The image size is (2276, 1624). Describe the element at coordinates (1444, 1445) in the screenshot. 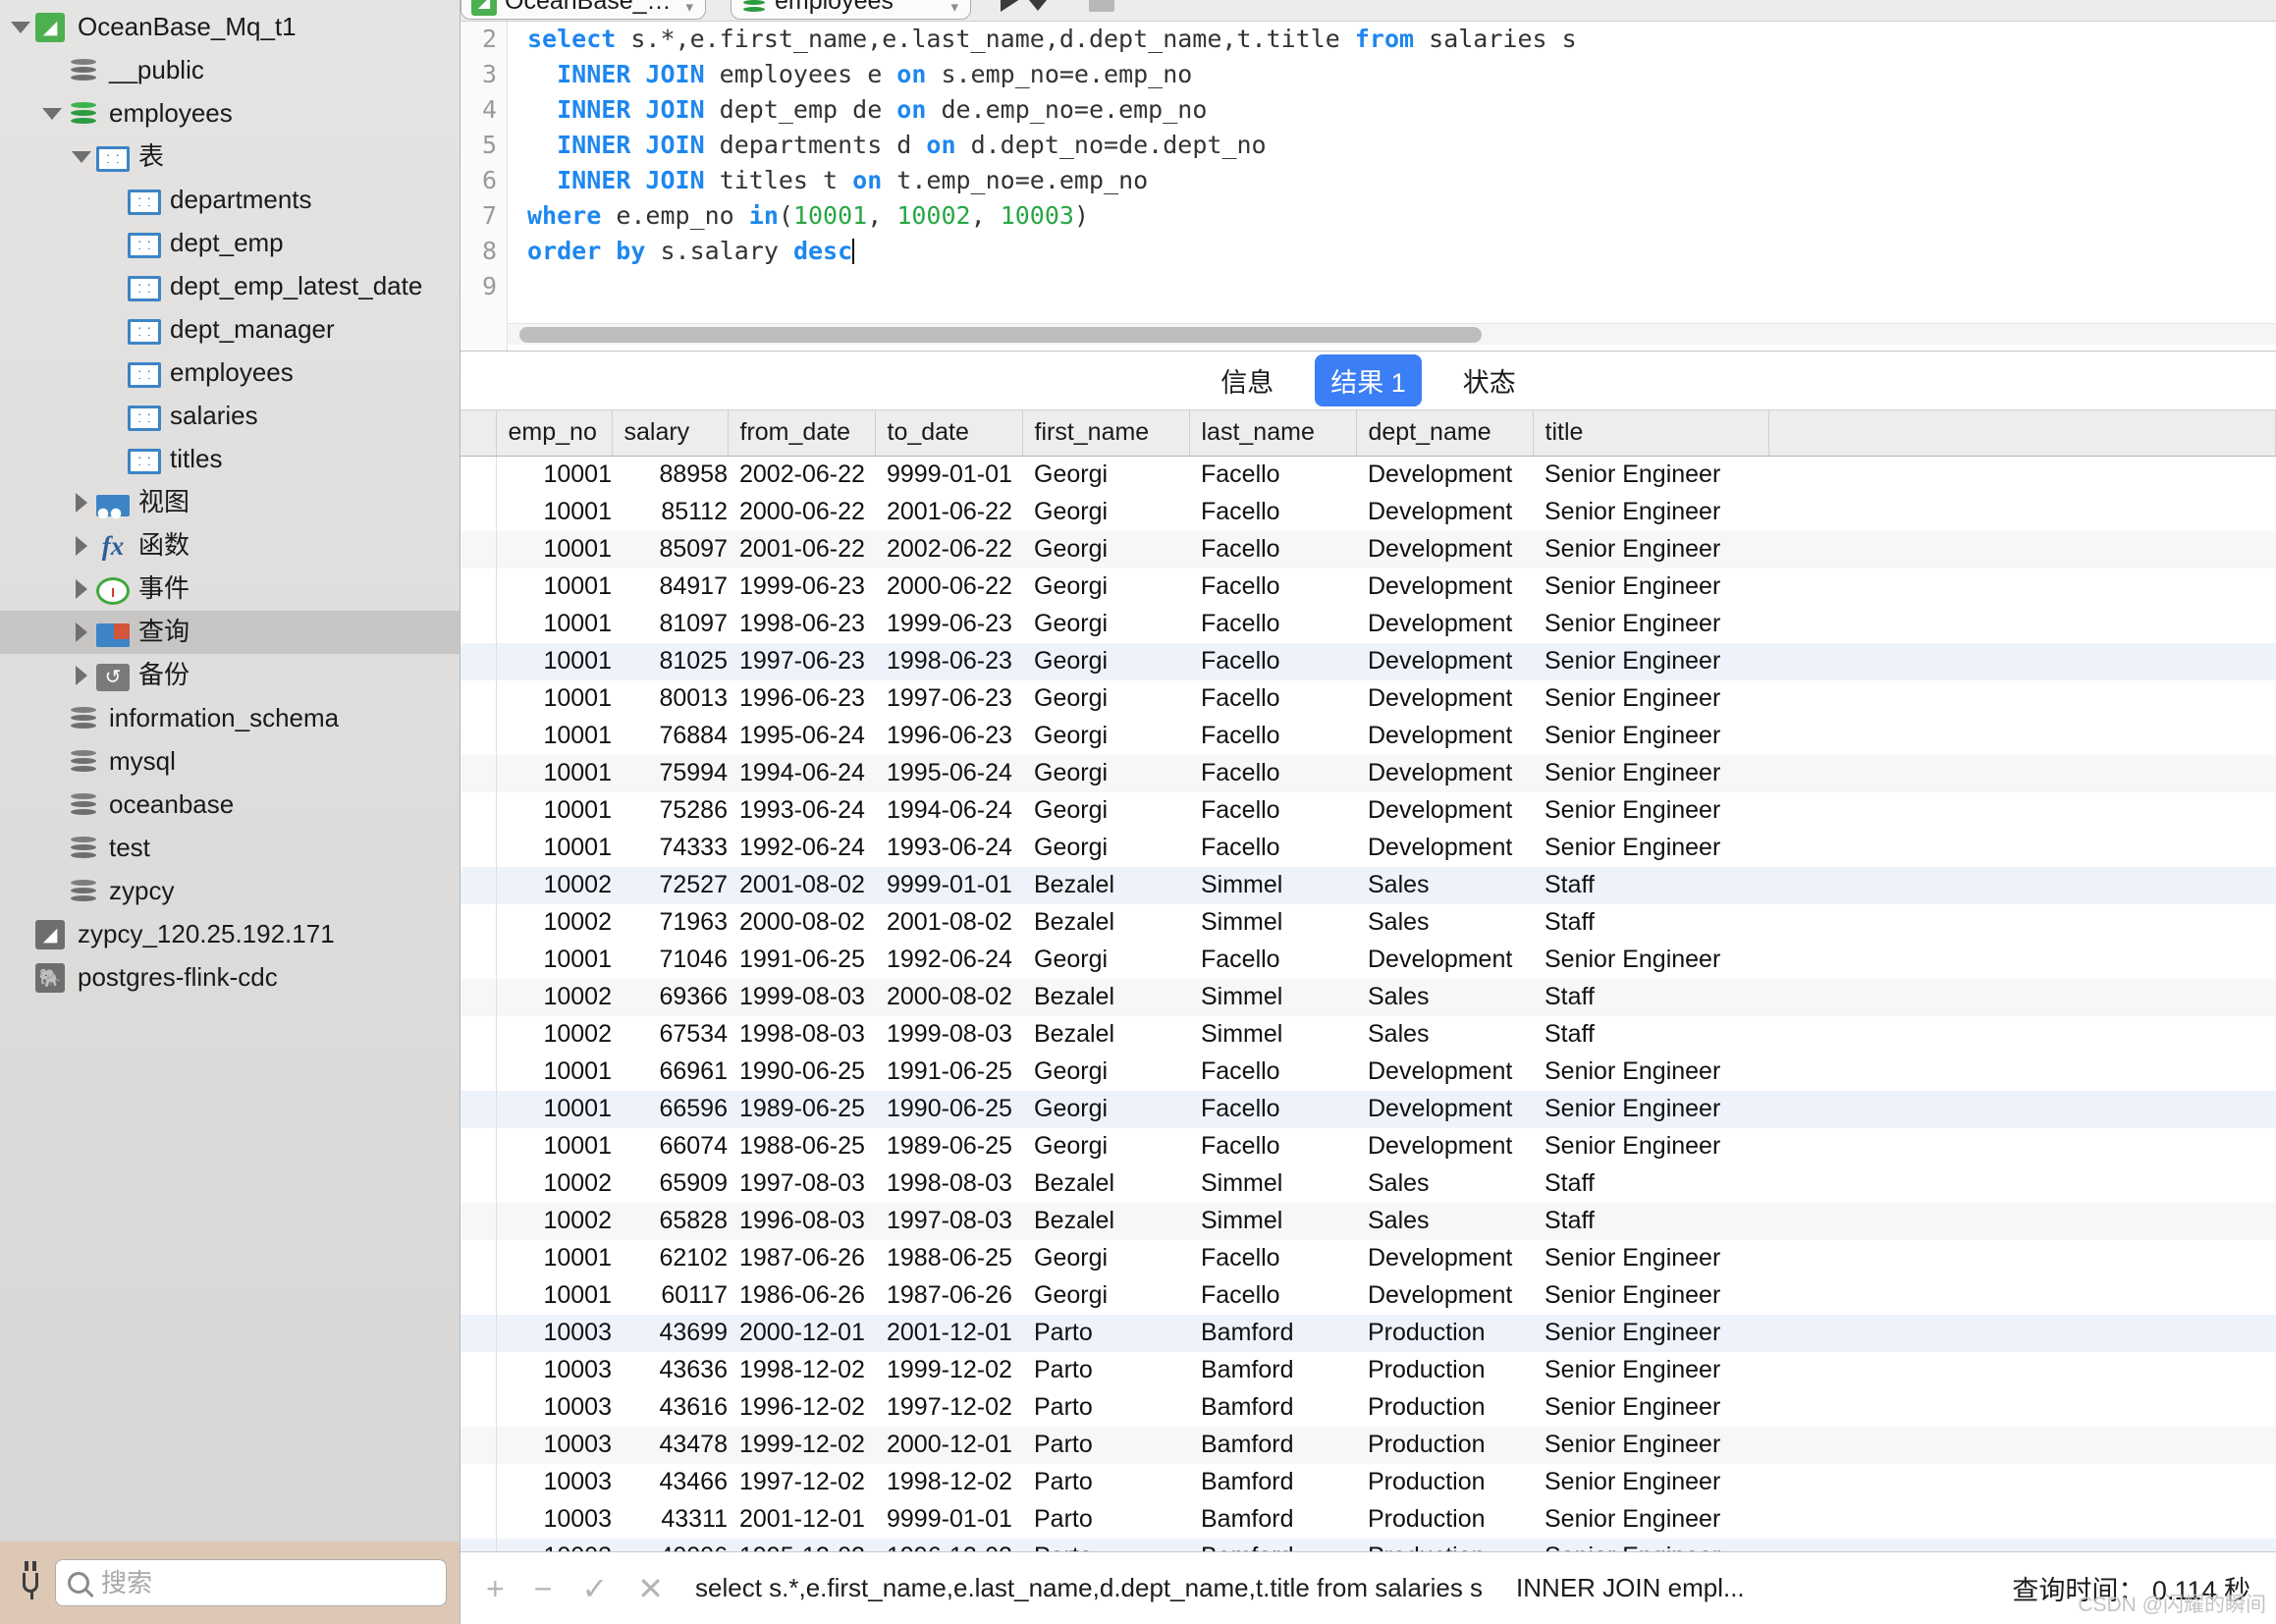

I see `cell-dept_name: Production` at that location.